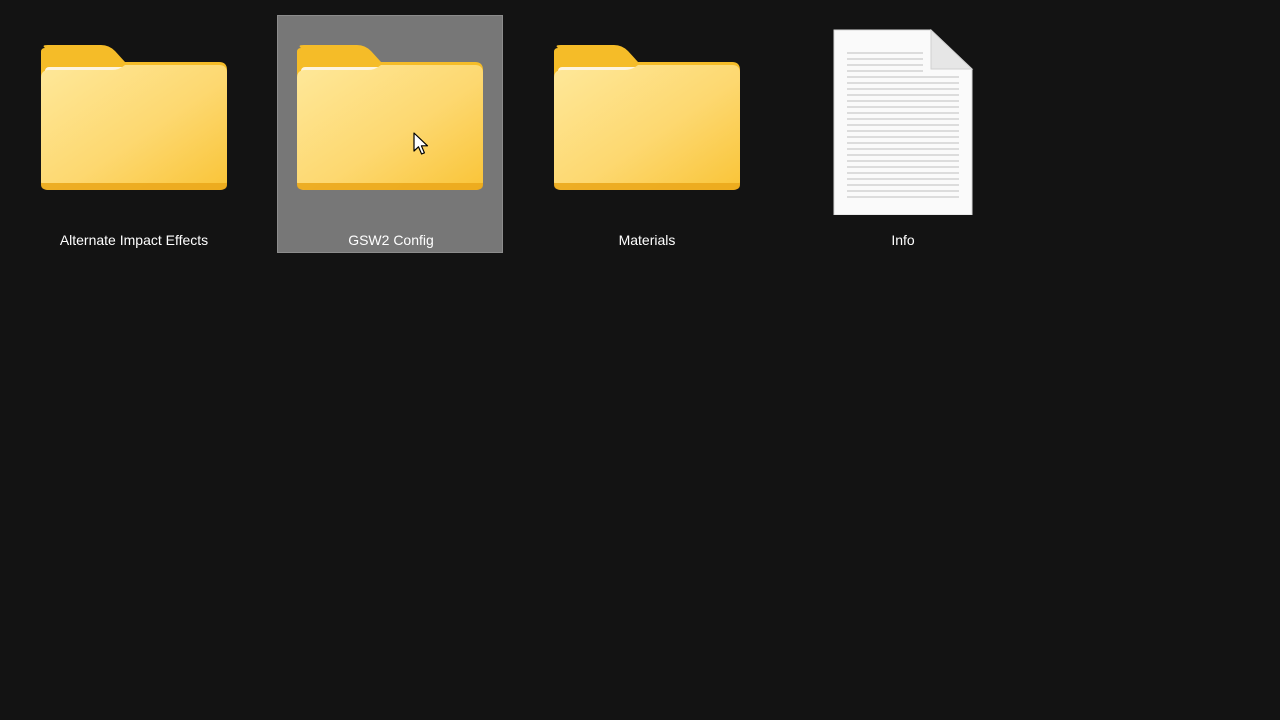 Image resolution: width=1280 pixels, height=720 pixels. I want to click on item-label: Materials, so click(647, 240).